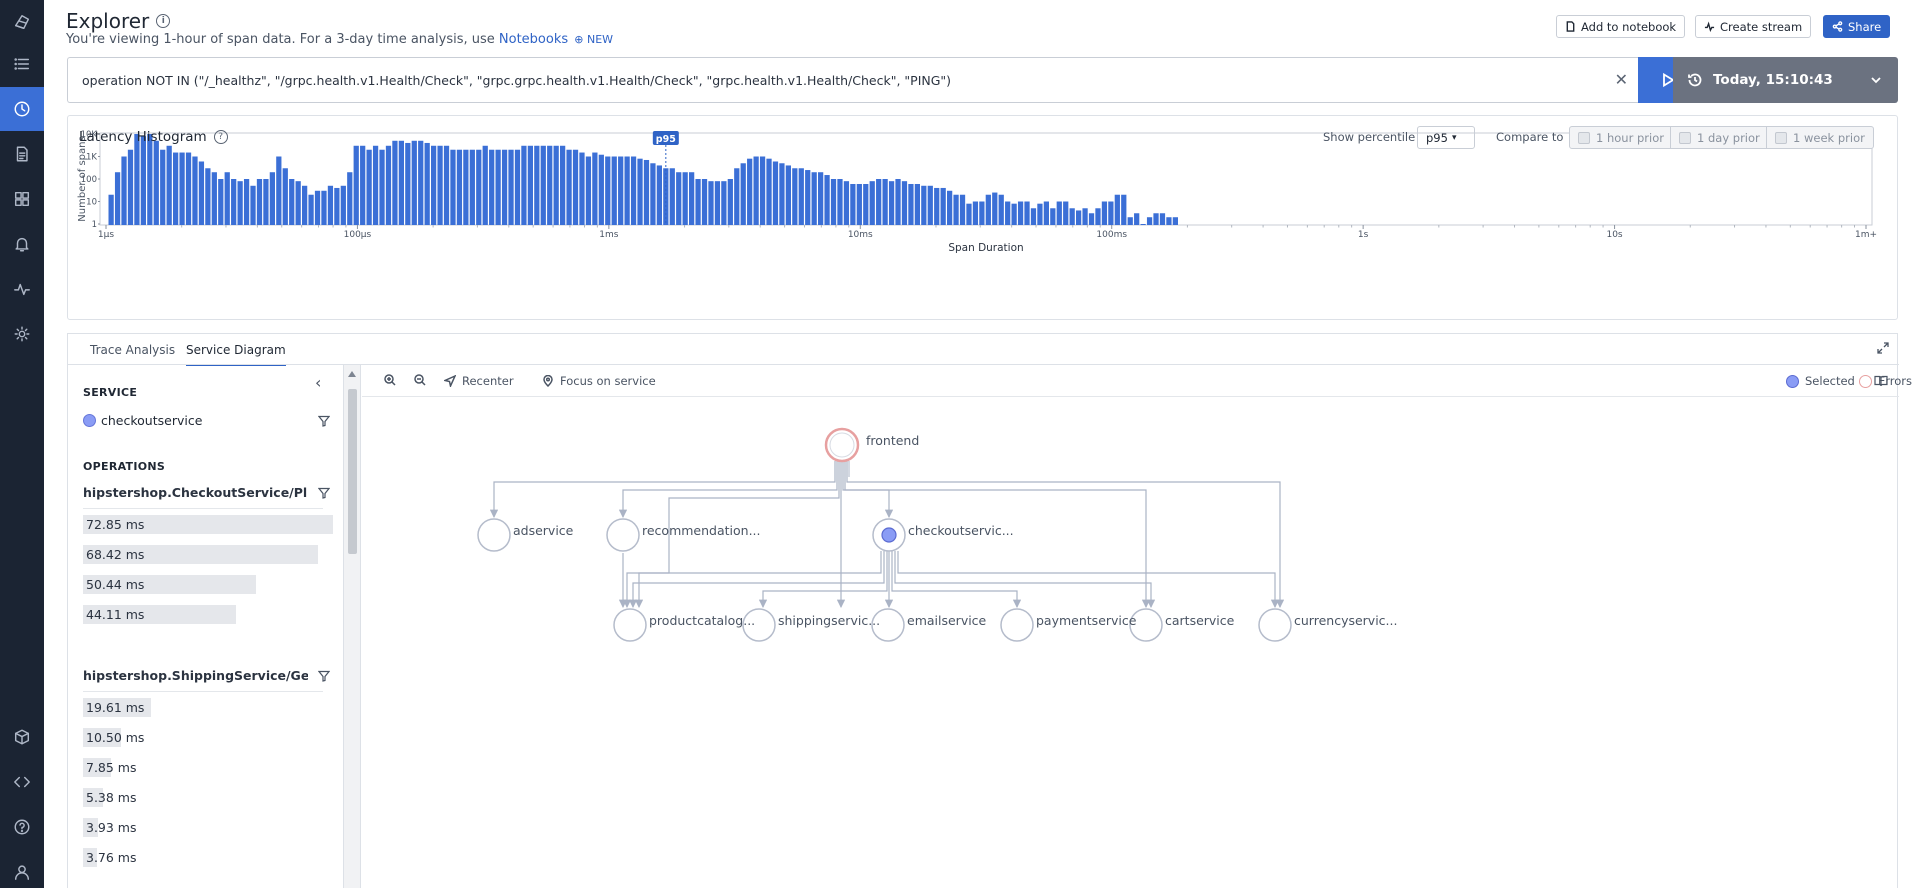 Image resolution: width=1914 pixels, height=888 pixels. What do you see at coordinates (22, 199) in the screenshot?
I see `dashboards-icon` at bounding box center [22, 199].